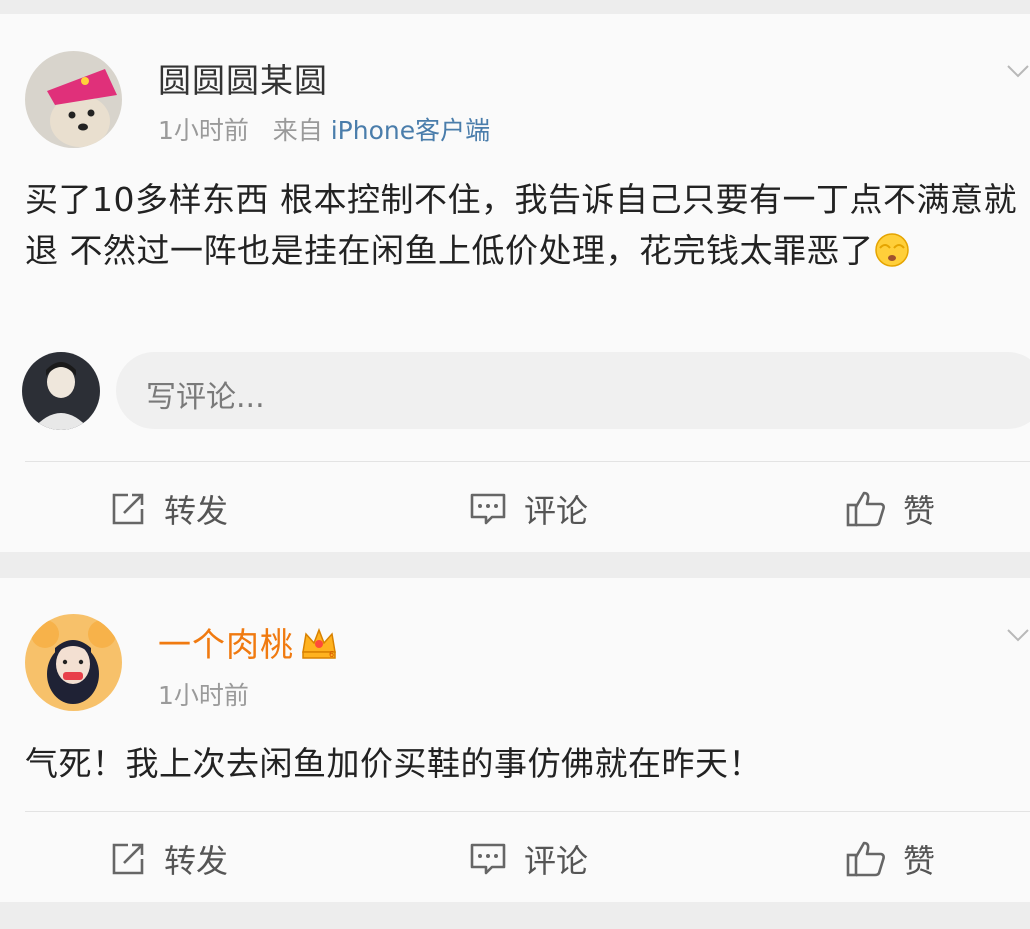 The height and width of the screenshot is (929, 1030). I want to click on post-meta: 1小时前, so click(203, 694).